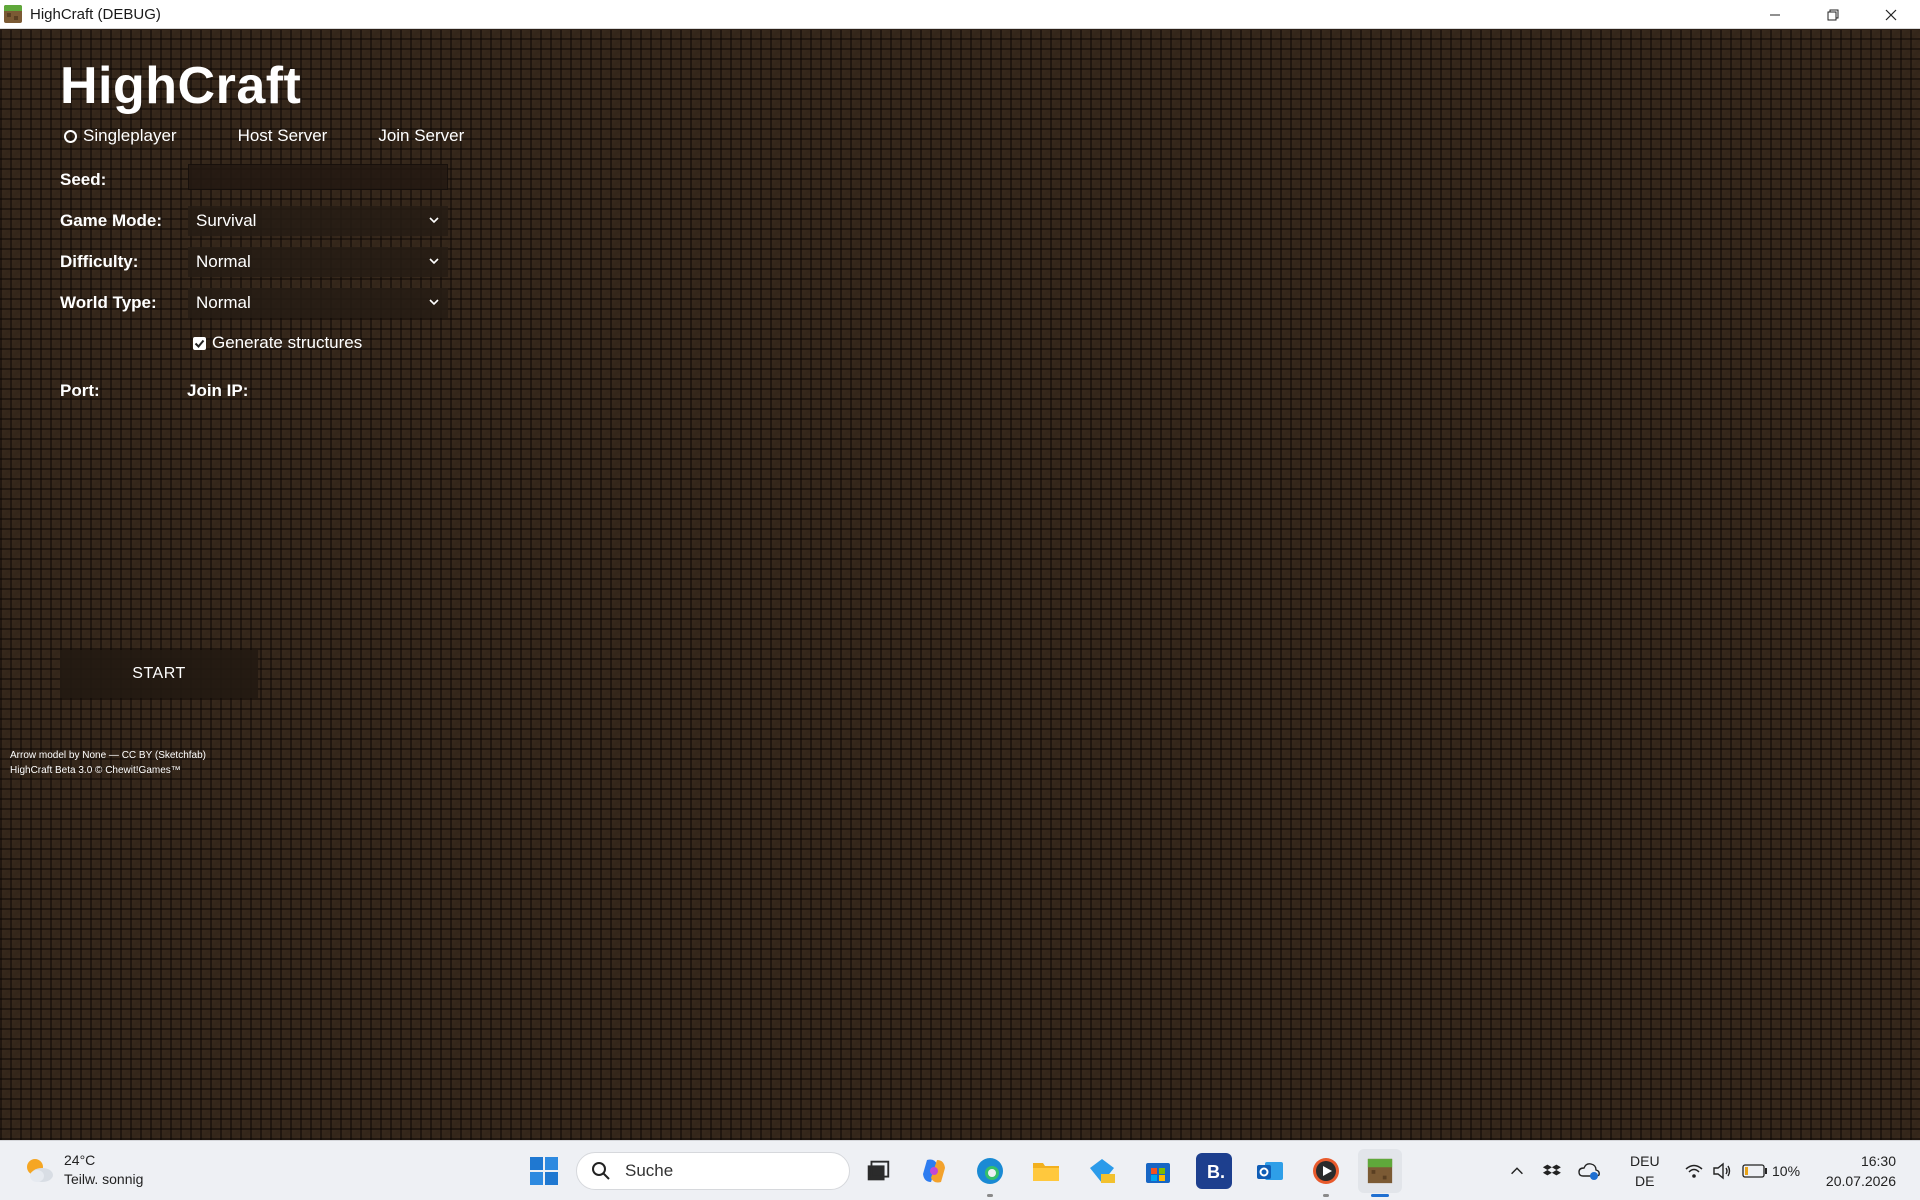  I want to click on mode-singleplayer: Singleplayer, so click(120, 136).